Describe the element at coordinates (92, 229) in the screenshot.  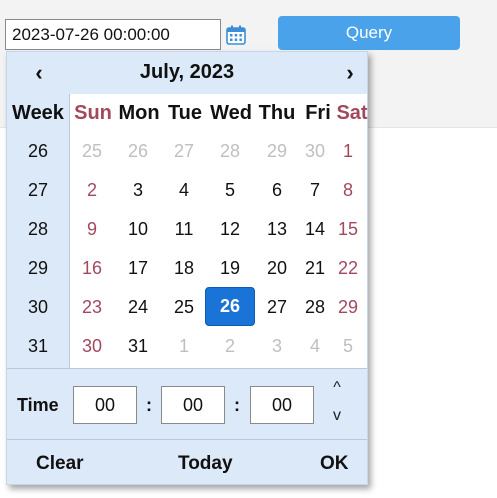
I see `day-cell: 9` at that location.